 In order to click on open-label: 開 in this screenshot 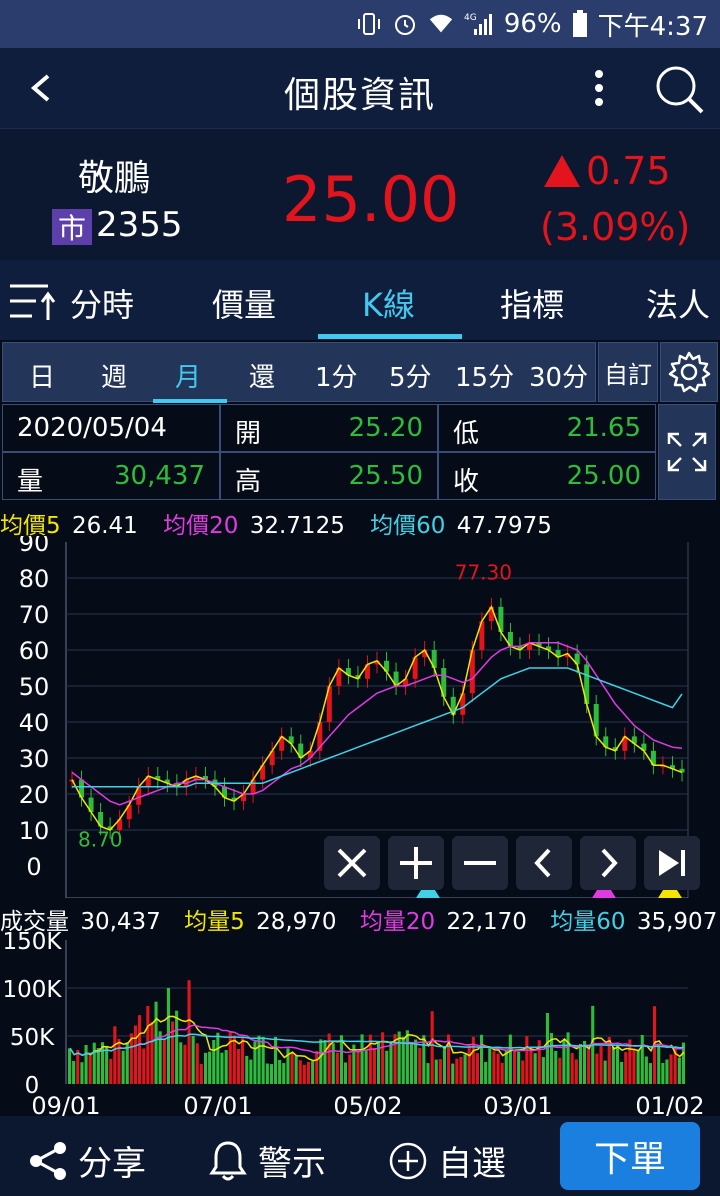, I will do `click(248, 434)`.